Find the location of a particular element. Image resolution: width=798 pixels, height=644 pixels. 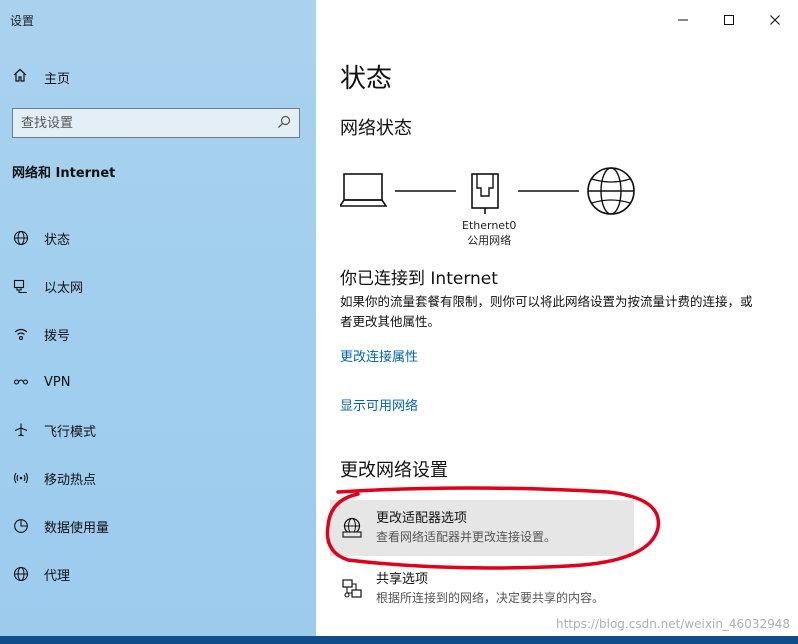

sharing-options-item: 共享选项 根据所连接到的网络，决定要共享的内容。 is located at coordinates (482, 589).